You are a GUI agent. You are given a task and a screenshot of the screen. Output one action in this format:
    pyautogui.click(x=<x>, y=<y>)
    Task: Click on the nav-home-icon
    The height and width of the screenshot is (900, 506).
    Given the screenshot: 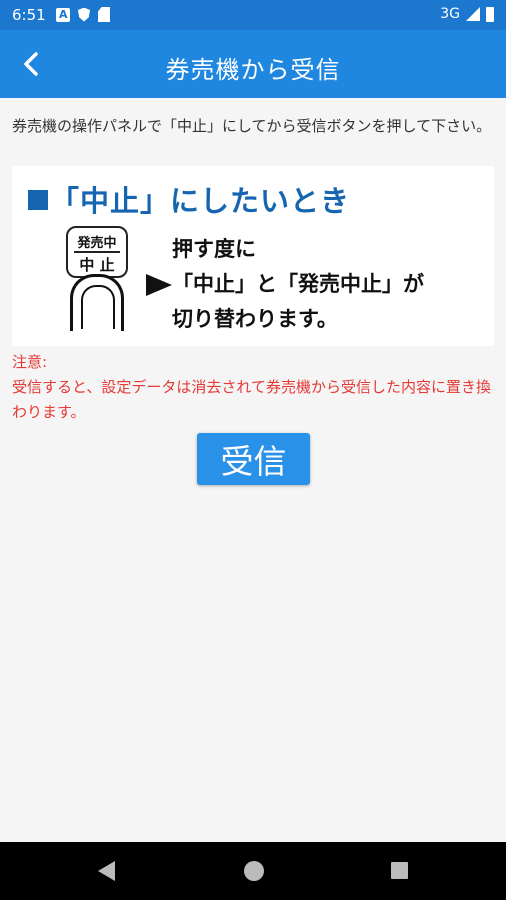 What is the action you would take?
    pyautogui.click(x=254, y=871)
    